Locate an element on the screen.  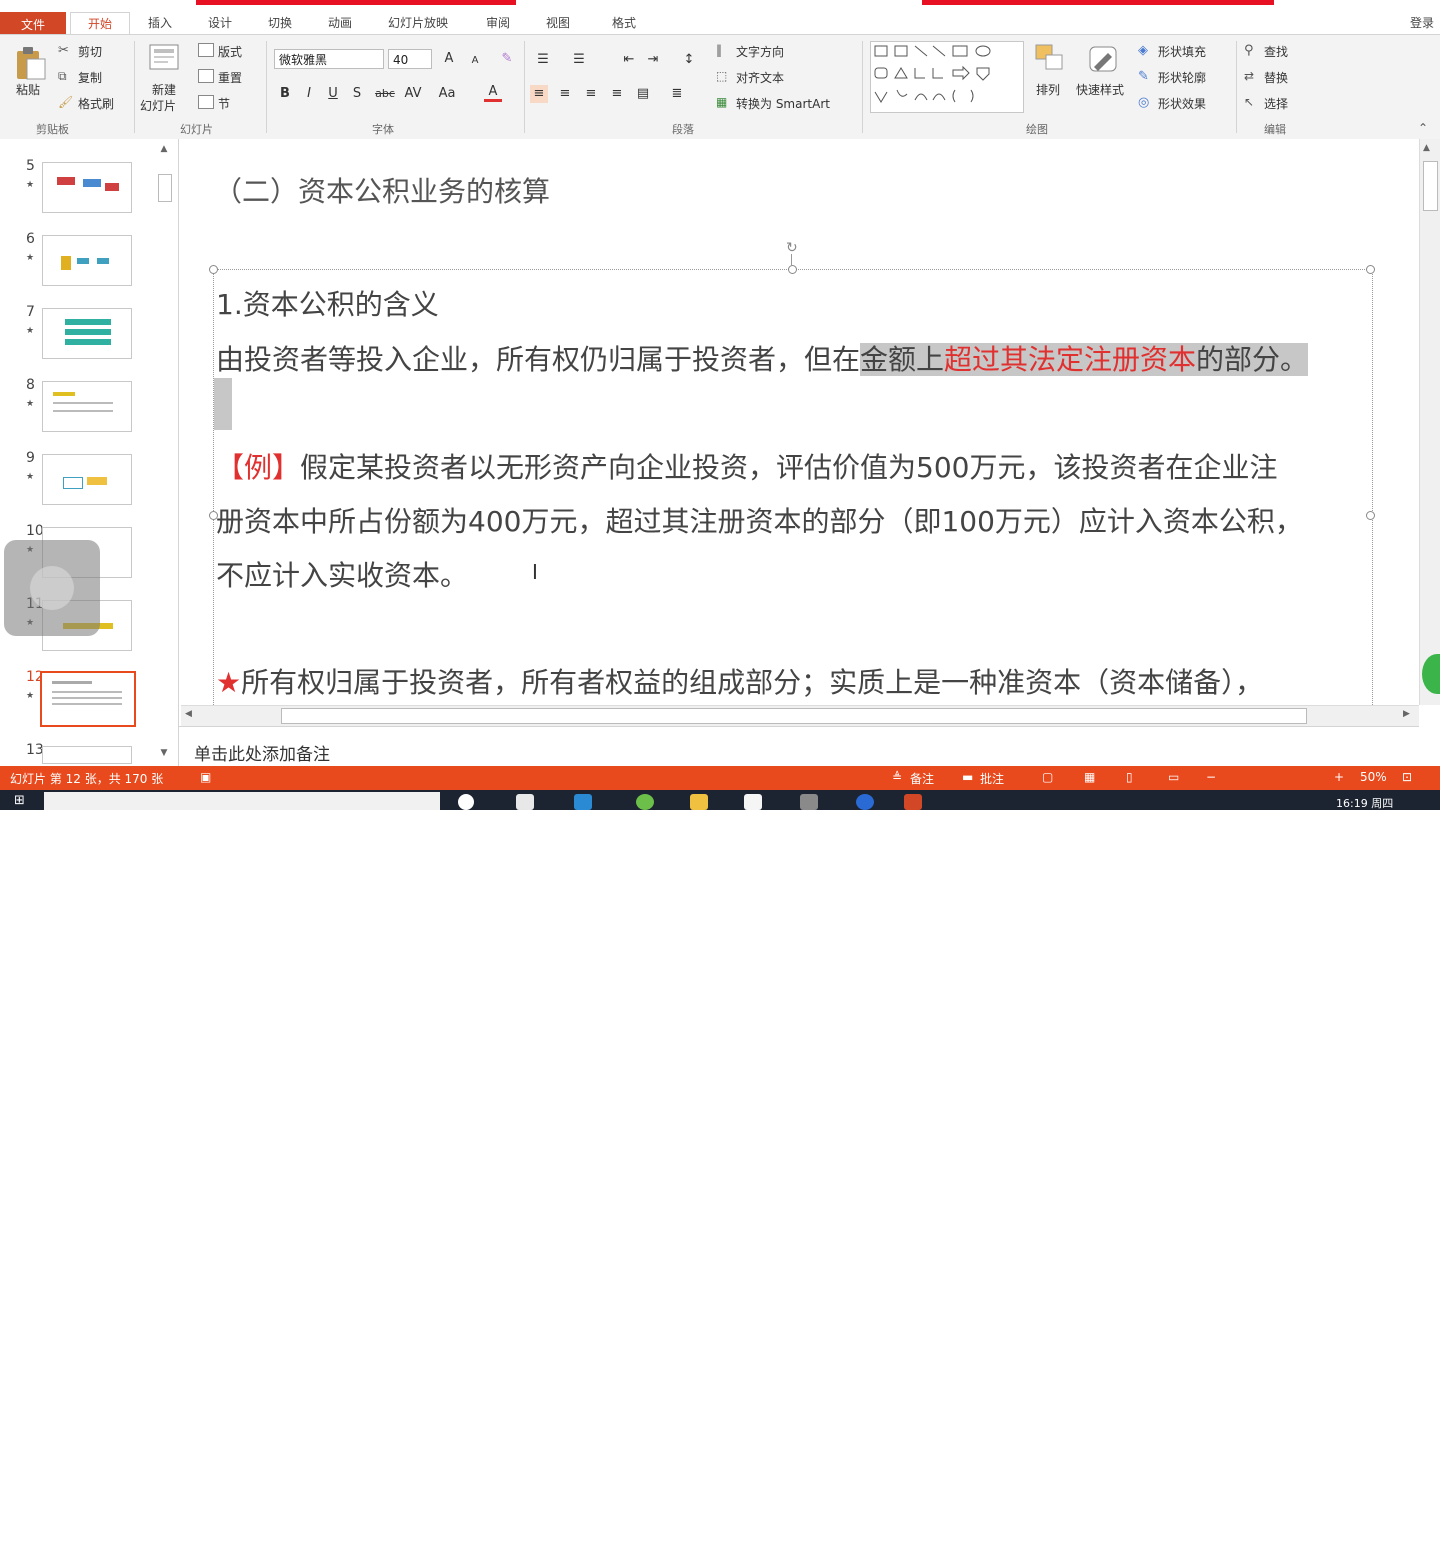
bold-button: B is located at coordinates (285, 94).